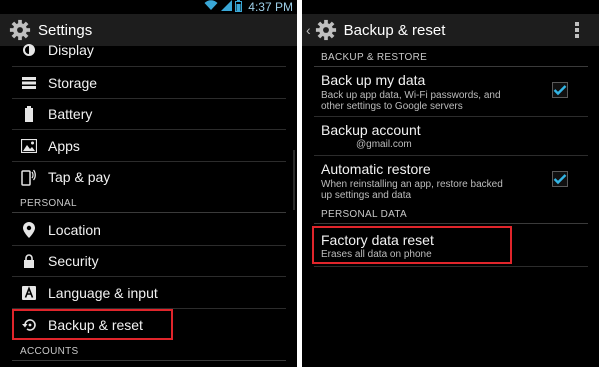  I want to click on apps-icon, so click(29, 146).